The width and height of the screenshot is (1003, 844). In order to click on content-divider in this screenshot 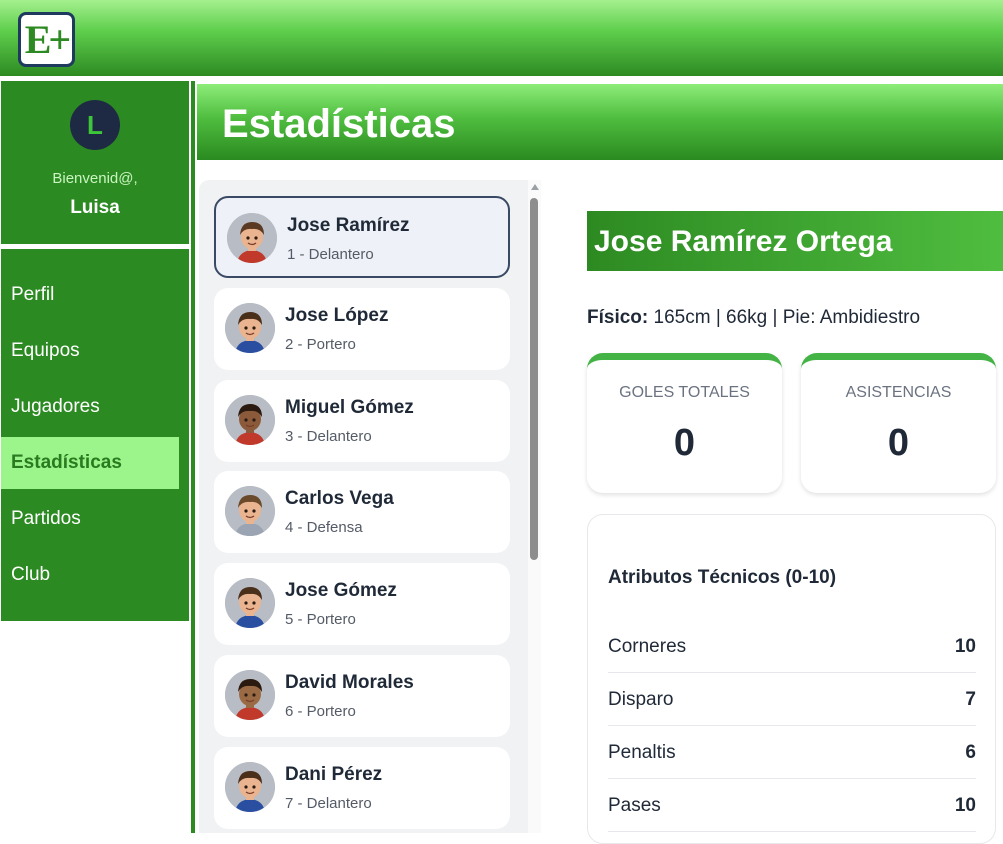, I will do `click(193, 457)`.